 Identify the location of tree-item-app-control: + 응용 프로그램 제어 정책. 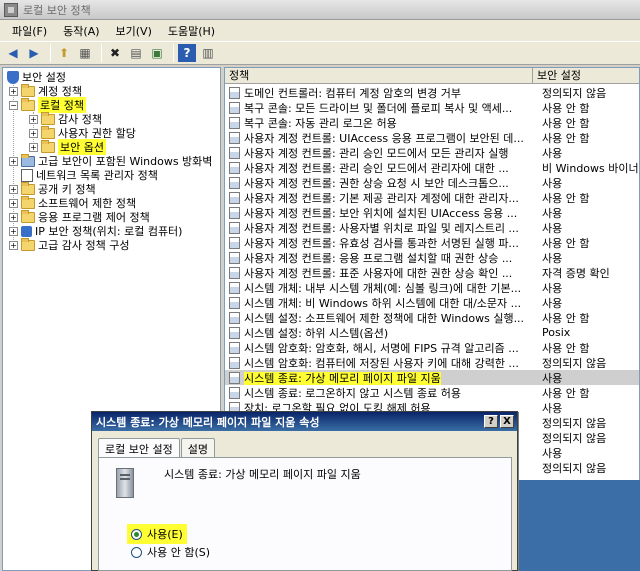
(79, 216).